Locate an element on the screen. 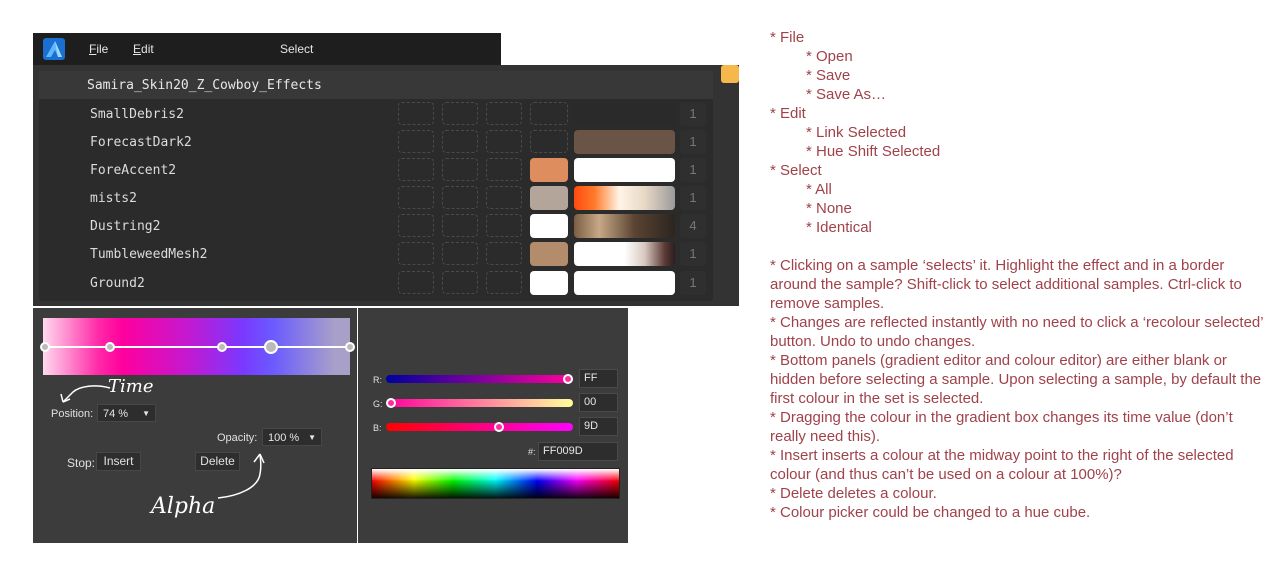 The height and width of the screenshot is (575, 1280). note-open: * Open is located at coordinates (829, 56).